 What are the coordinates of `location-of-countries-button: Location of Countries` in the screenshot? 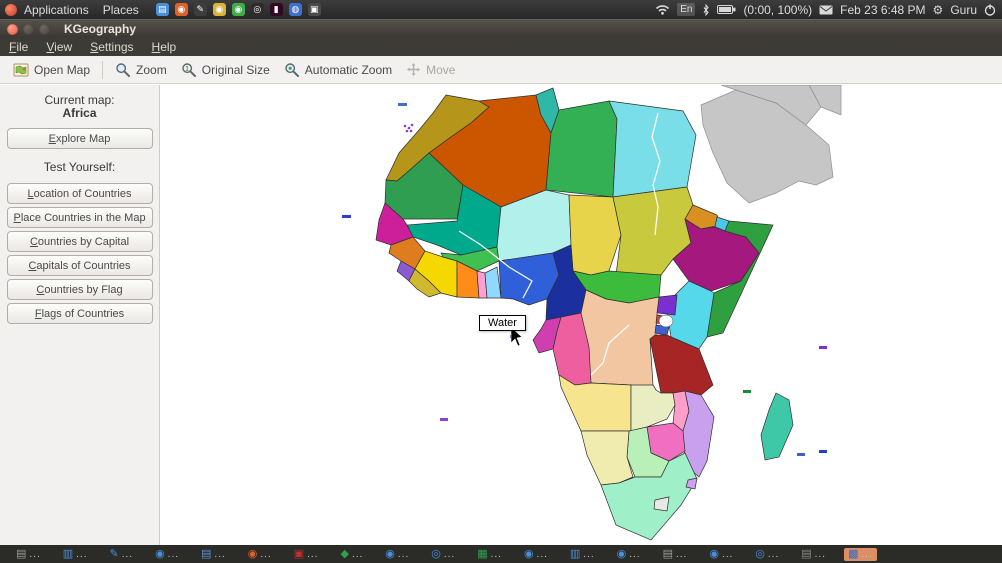 It's located at (79, 193).